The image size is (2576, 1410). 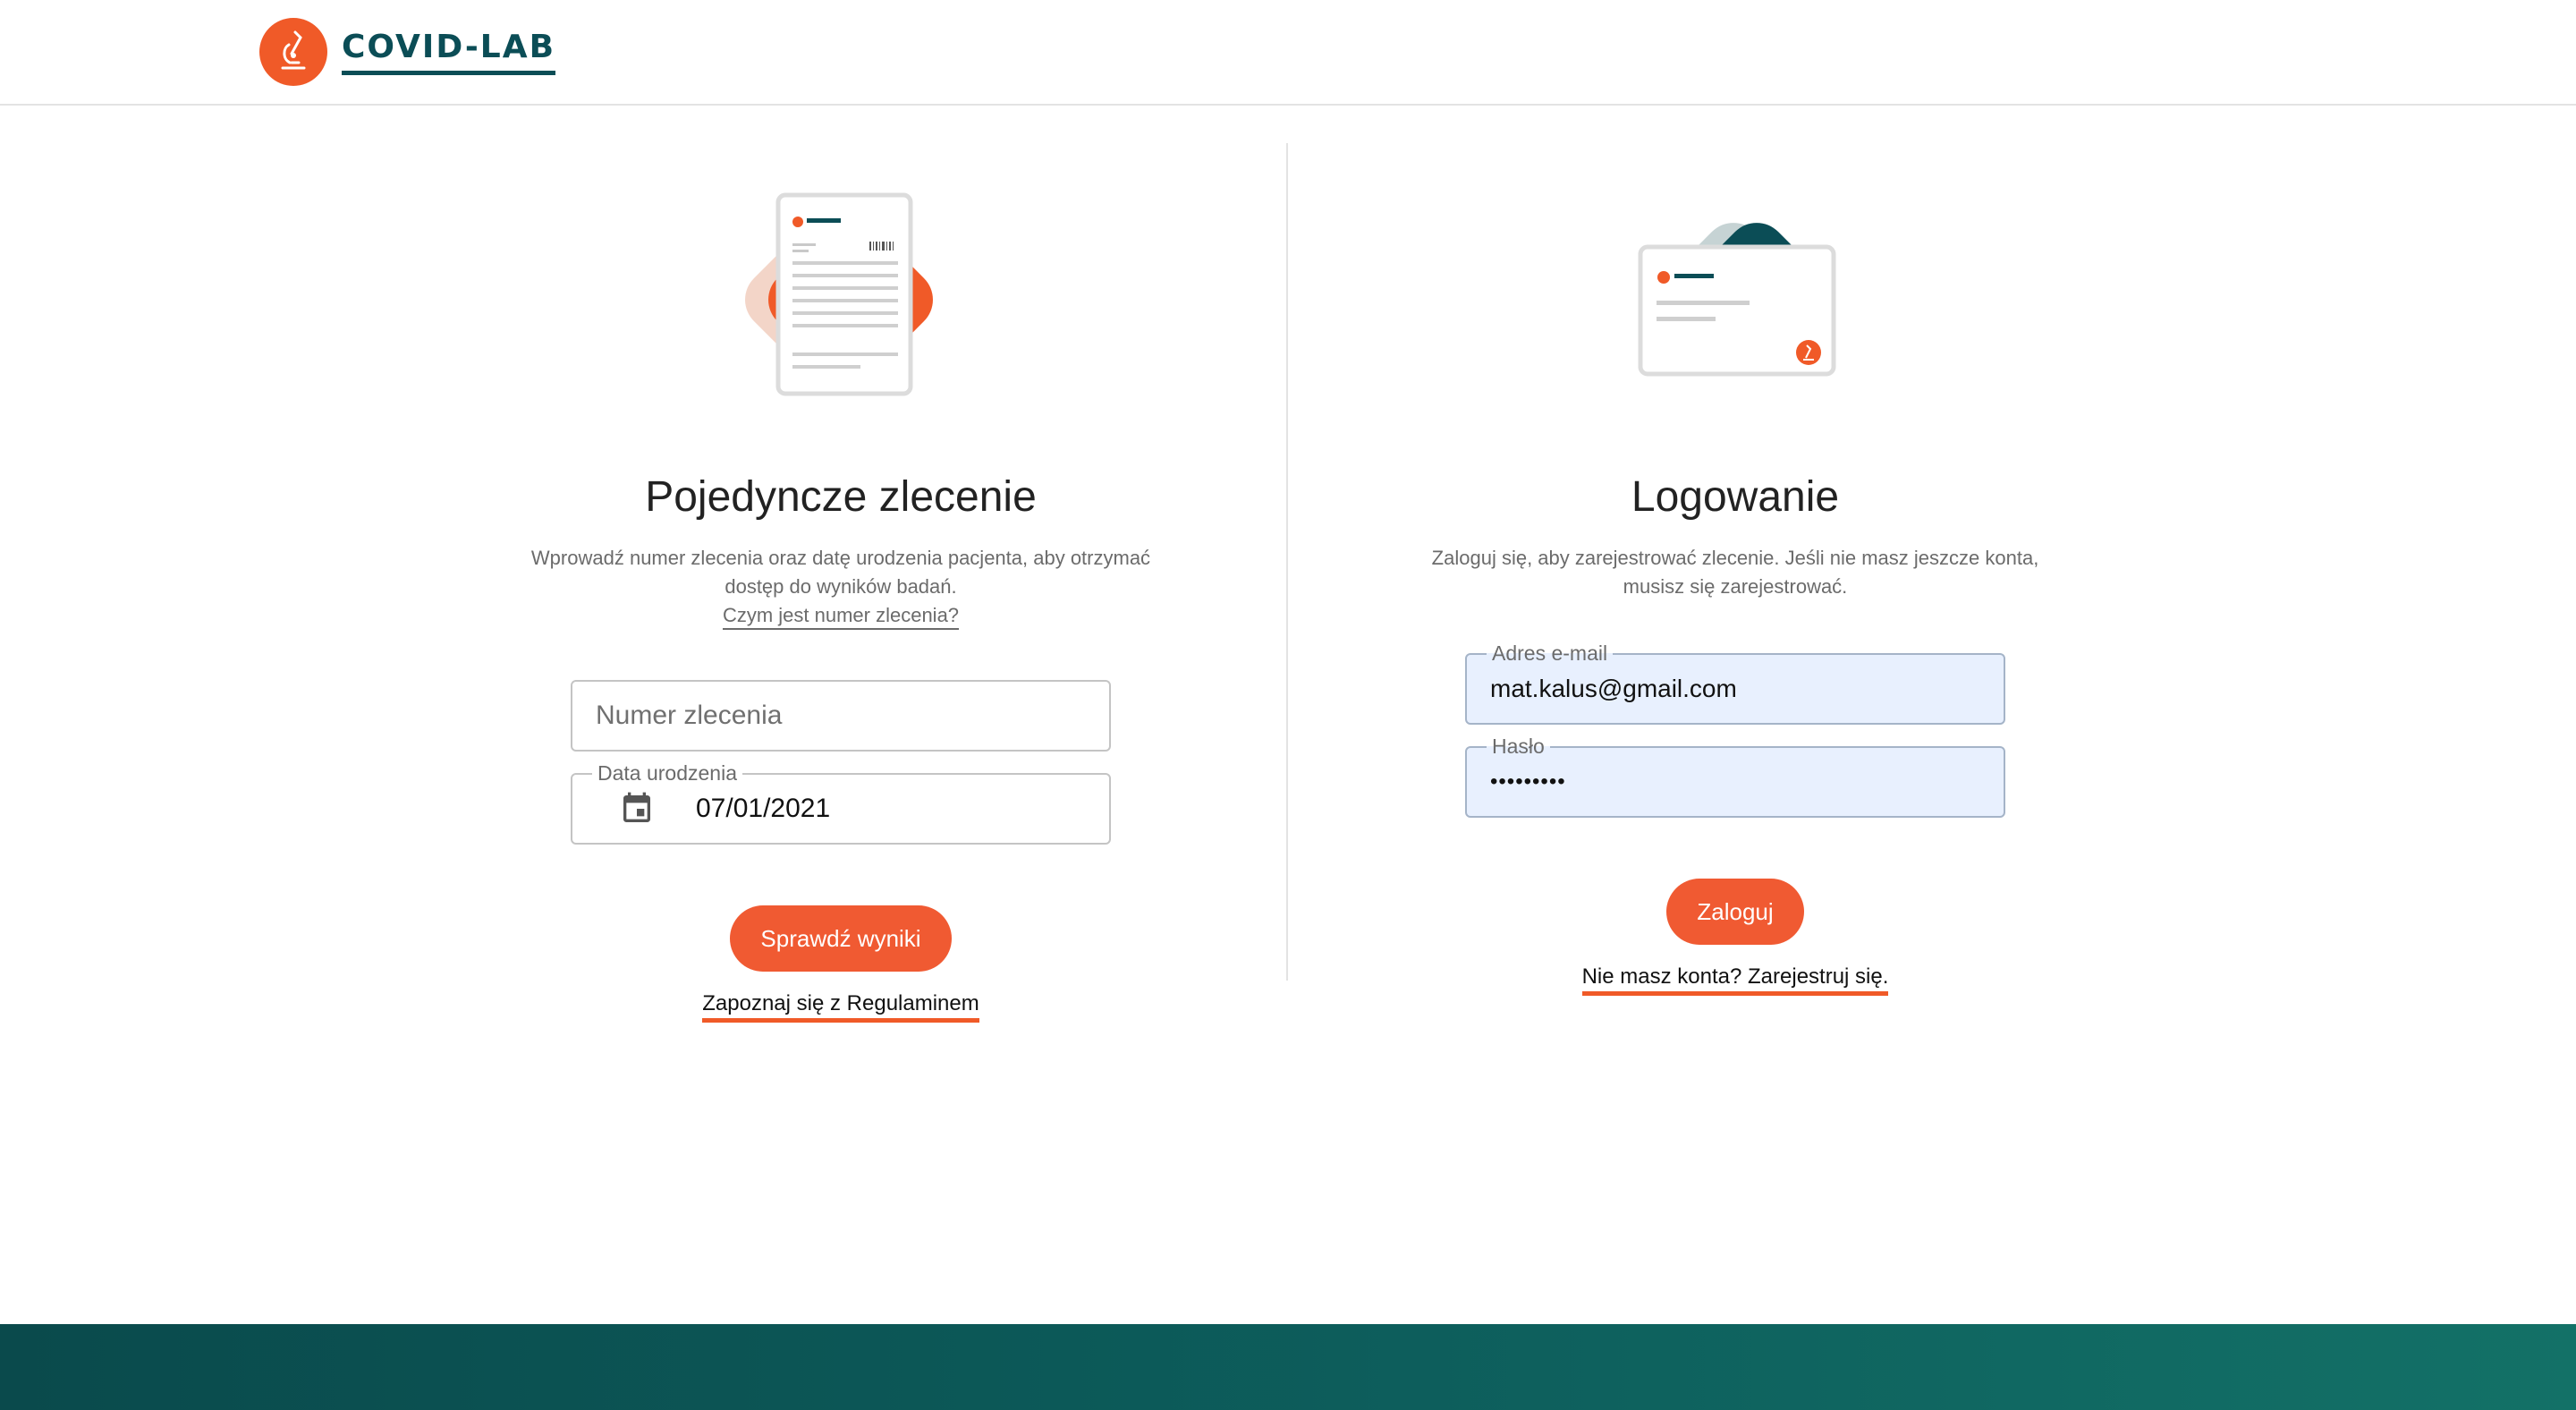 I want to click on document-illustration, so click(x=841, y=300).